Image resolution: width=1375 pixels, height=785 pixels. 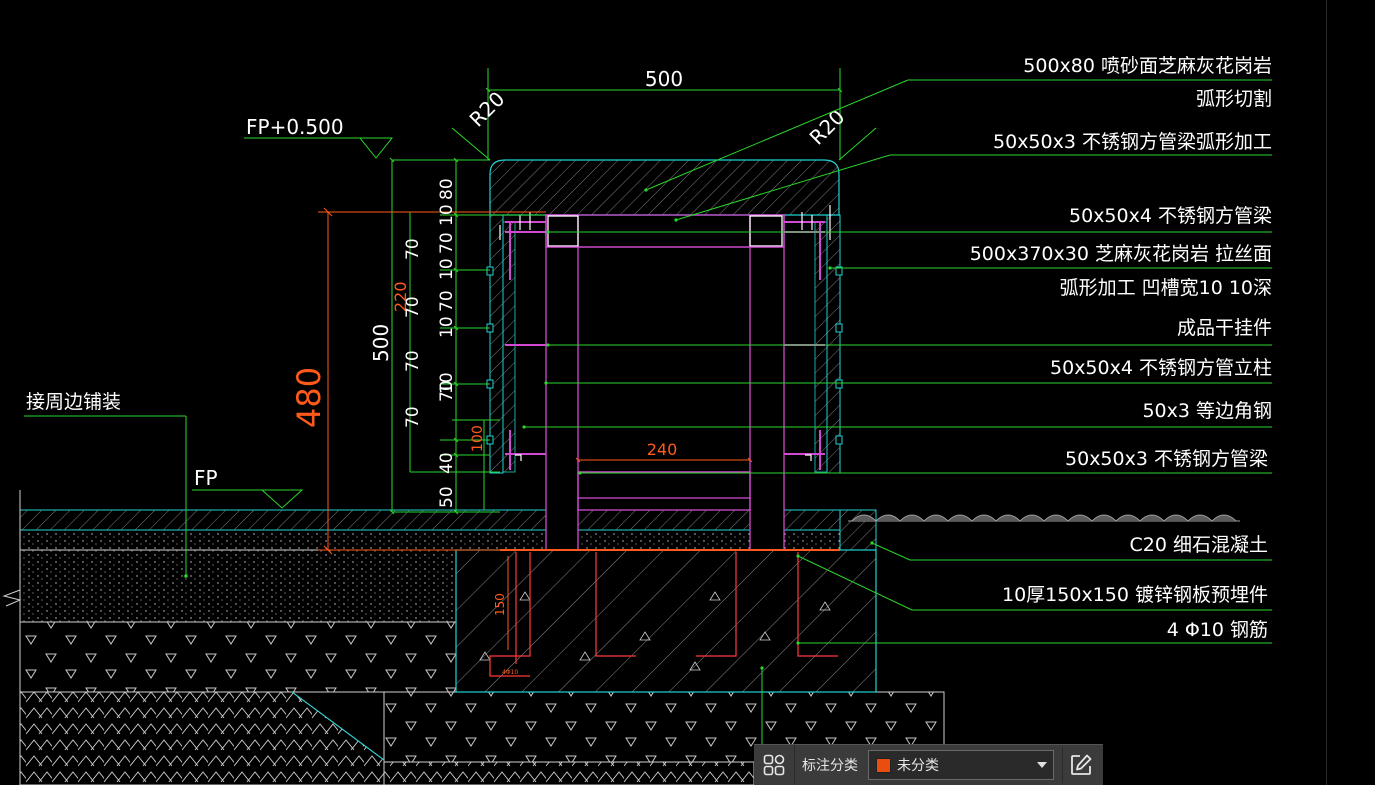 I want to click on rebar-tag: 4Φ10, so click(x=510, y=672).